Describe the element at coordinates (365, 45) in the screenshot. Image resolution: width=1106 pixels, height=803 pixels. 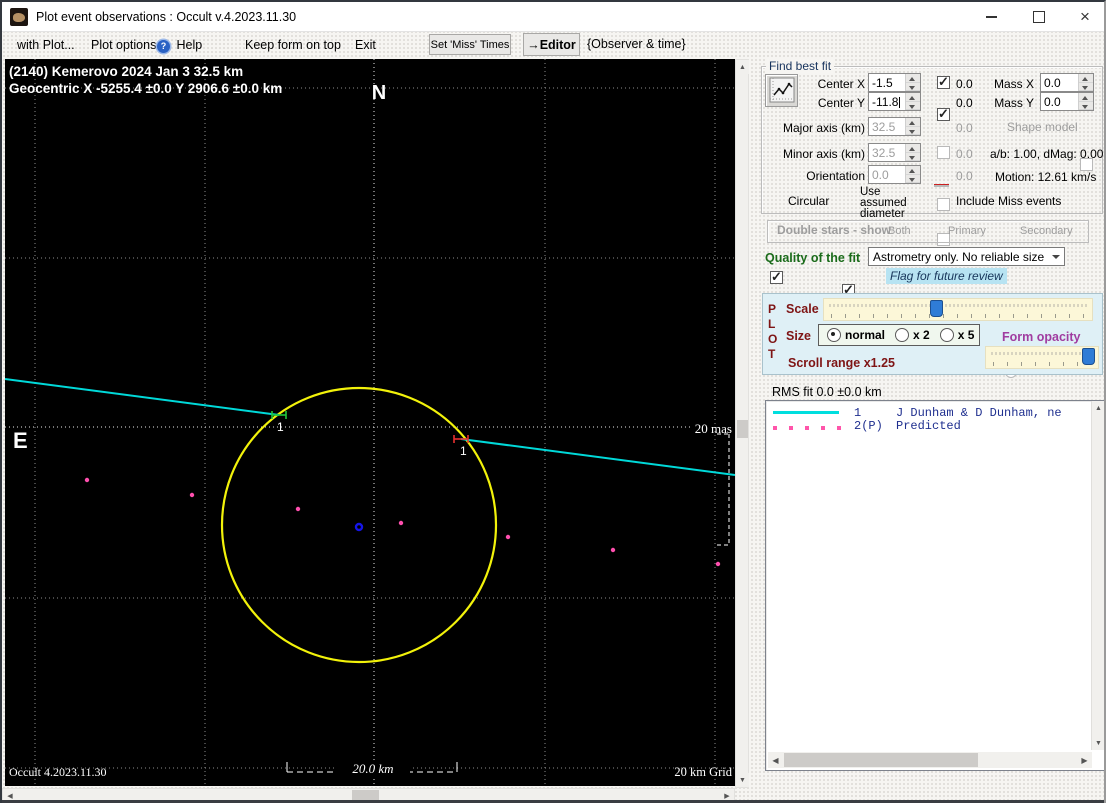
I see `menu-exit: Exit` at that location.